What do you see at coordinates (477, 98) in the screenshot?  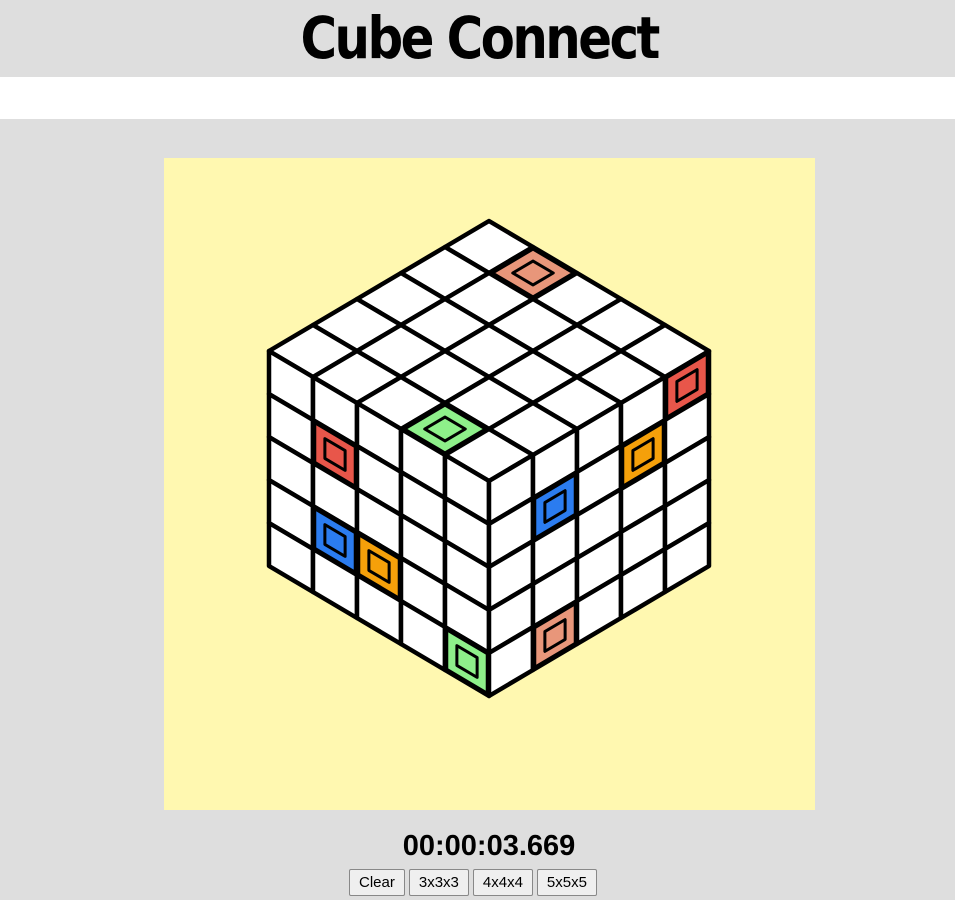 I see `header-spacer` at bounding box center [477, 98].